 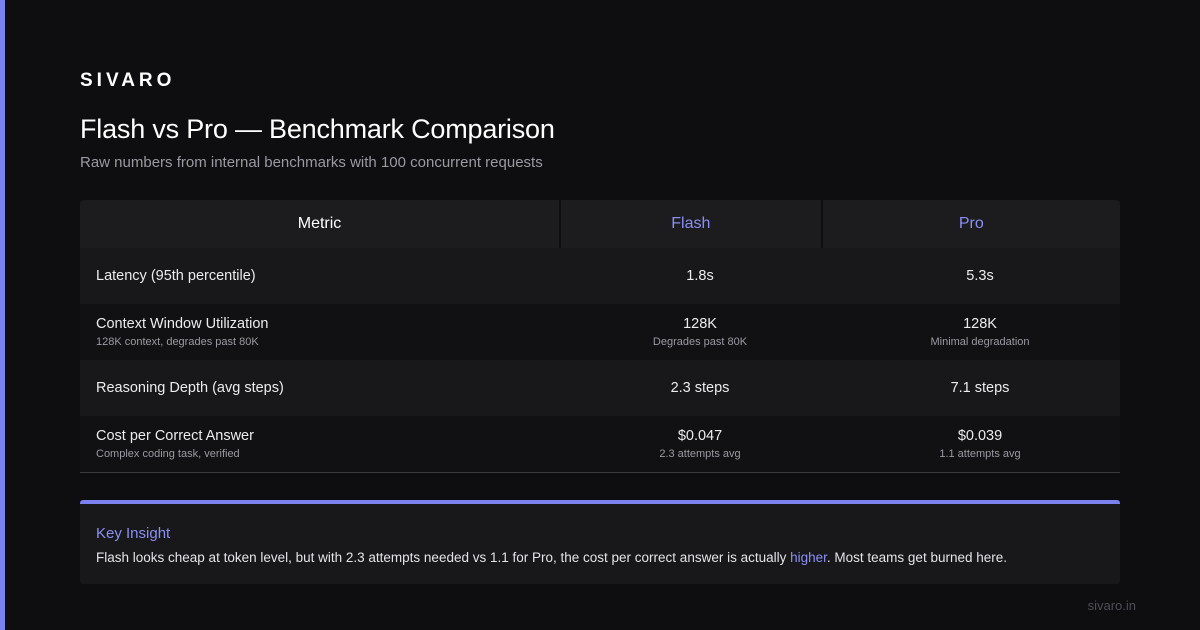 What do you see at coordinates (190, 388) in the screenshot?
I see `metric-label: Reasoning Depth (avg steps)` at bounding box center [190, 388].